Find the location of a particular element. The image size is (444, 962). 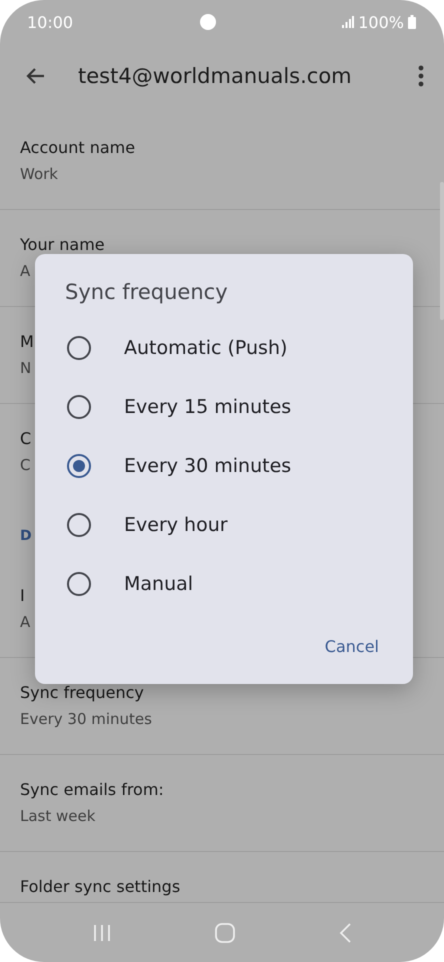

setting-value: Every 30 minutes is located at coordinates (86, 719).